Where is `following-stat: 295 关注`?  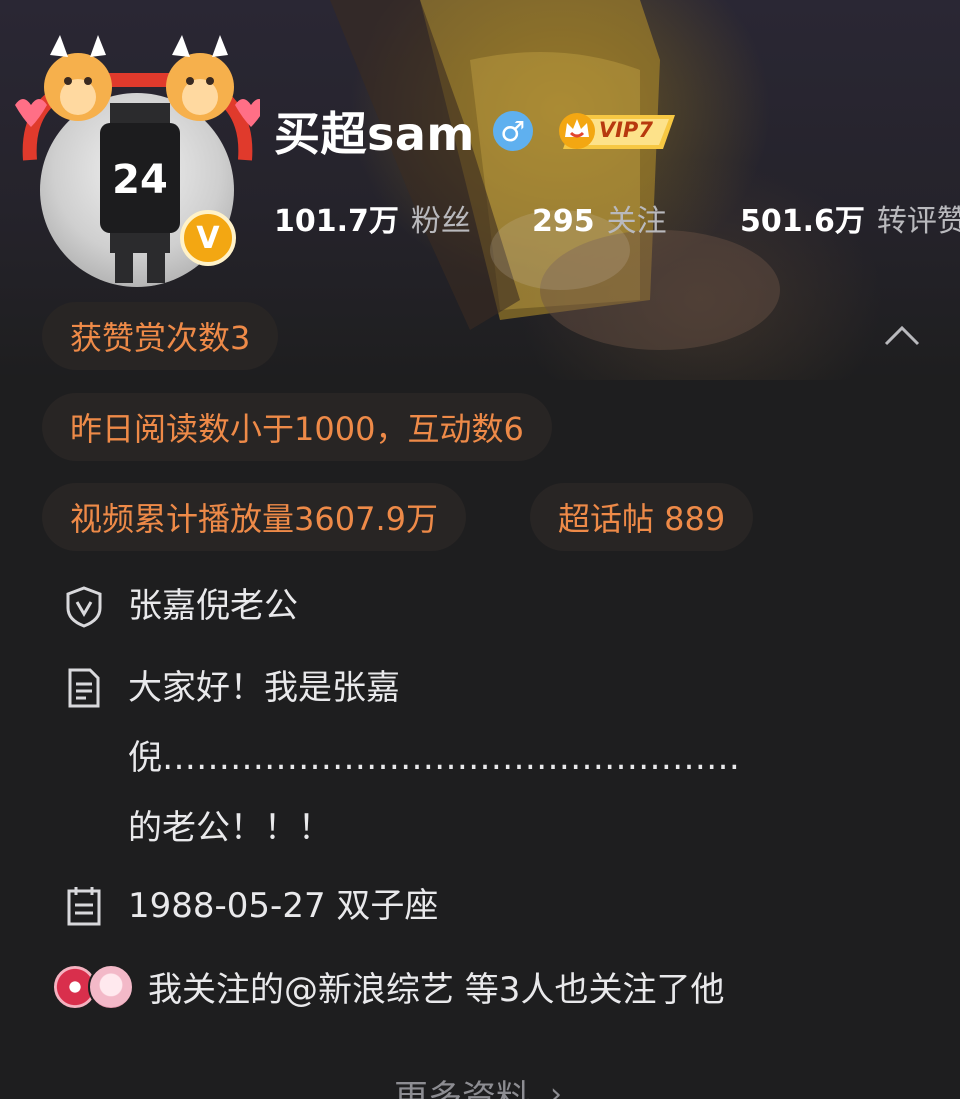 following-stat: 295 关注 is located at coordinates (599, 218).